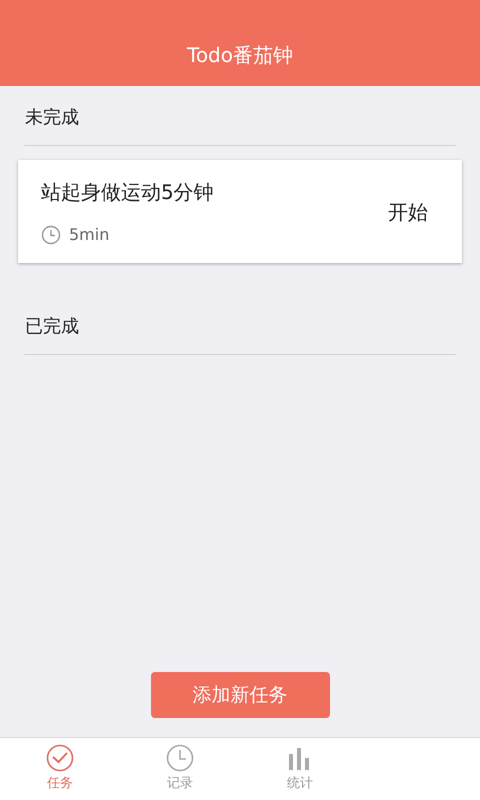 Image resolution: width=480 pixels, height=800 pixels. What do you see at coordinates (51, 117) in the screenshot?
I see `section-heading: 未完成` at bounding box center [51, 117].